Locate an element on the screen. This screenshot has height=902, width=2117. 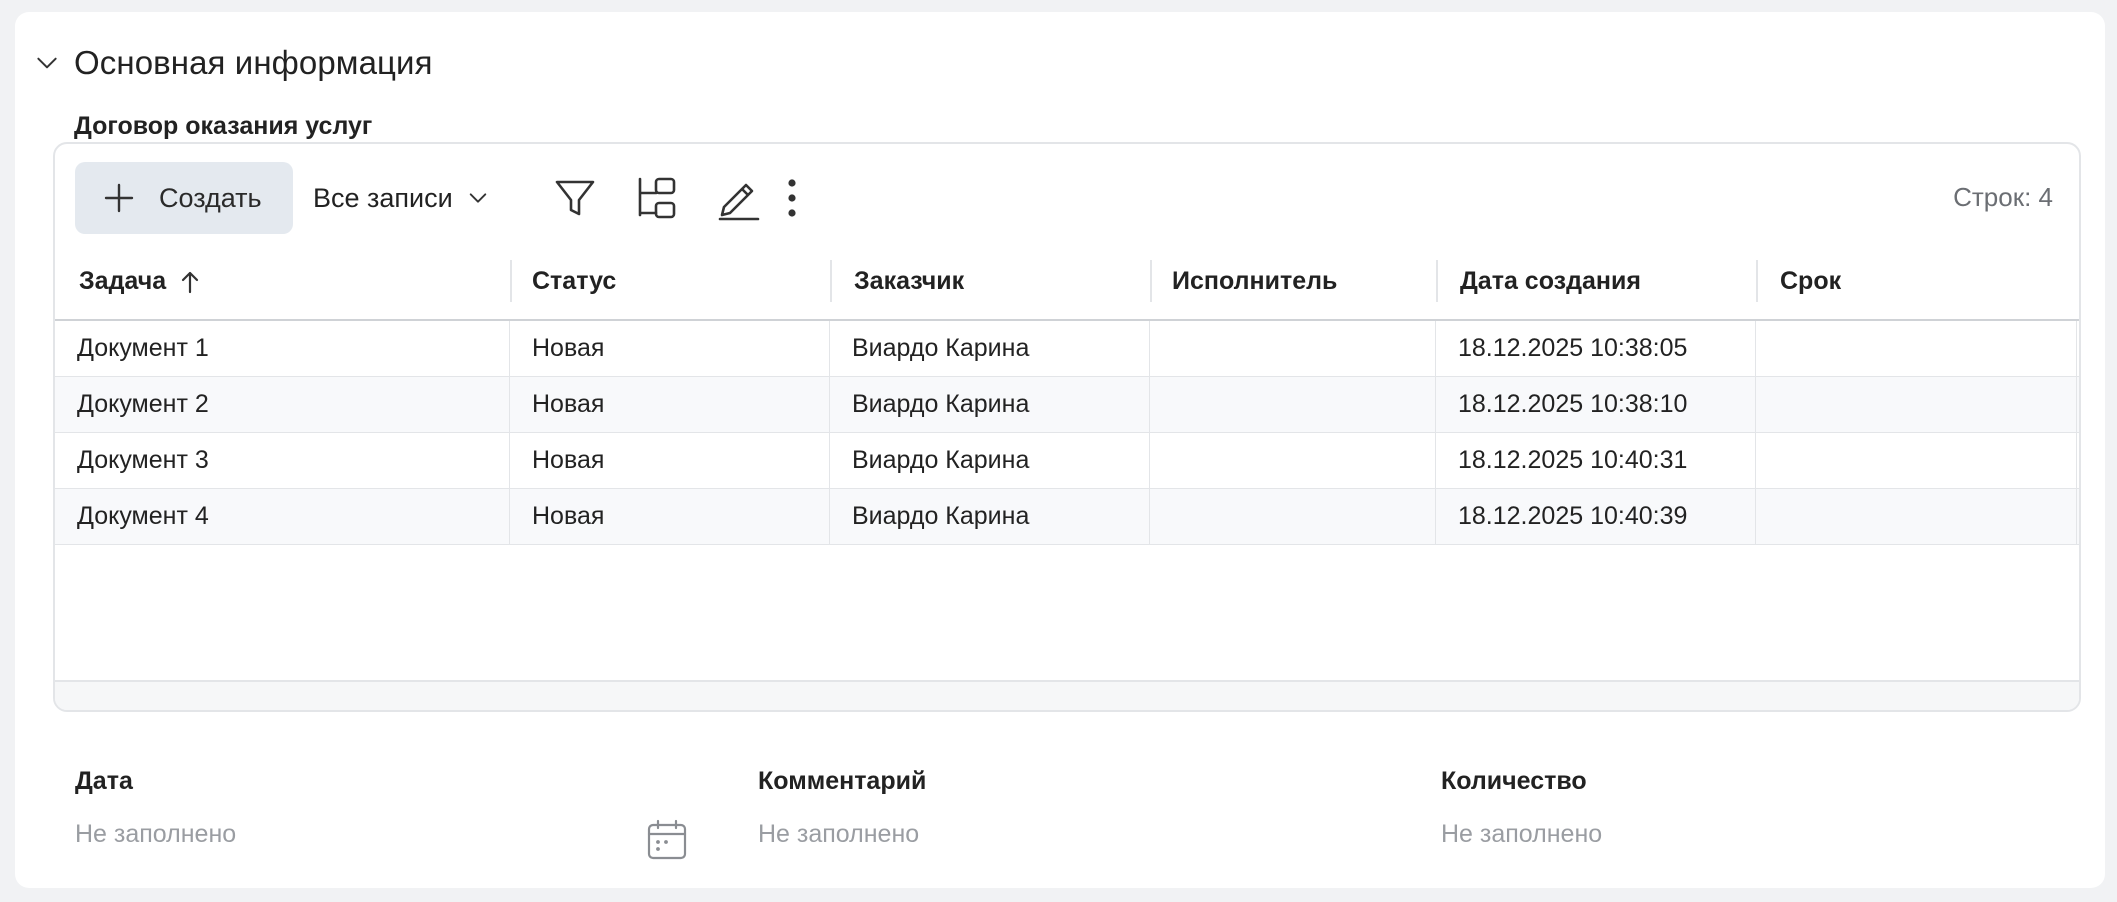
tree-view-button is located at coordinates (657, 198).